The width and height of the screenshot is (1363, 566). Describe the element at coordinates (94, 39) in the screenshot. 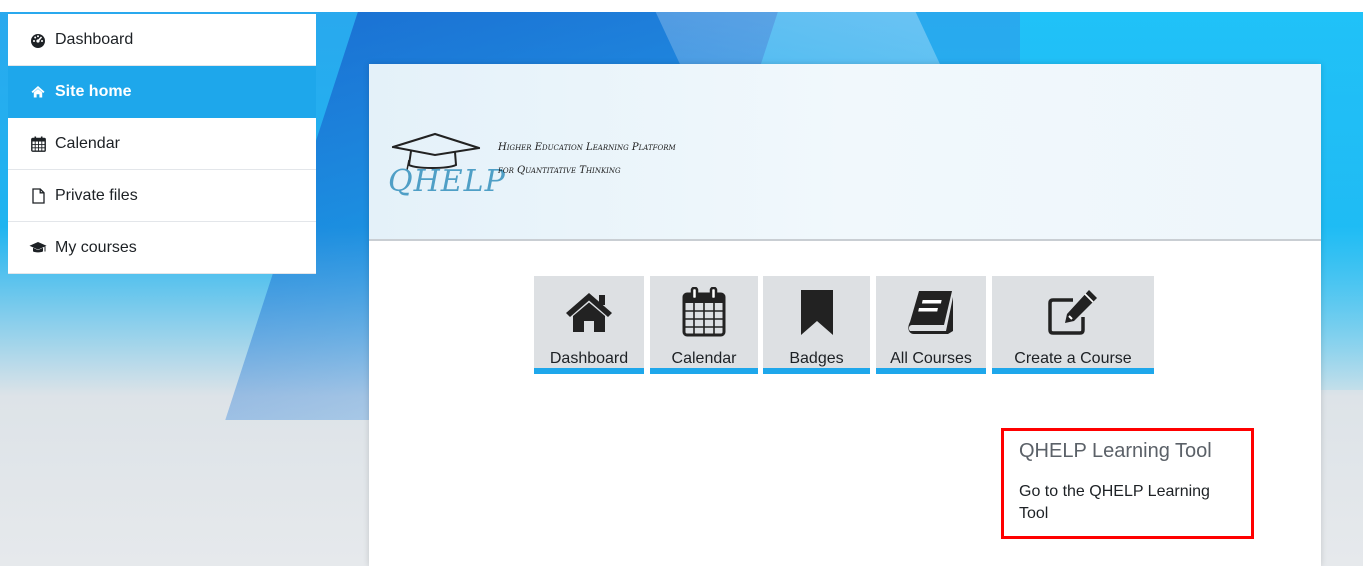

I see `sidebar-item-label: Dashboard` at that location.